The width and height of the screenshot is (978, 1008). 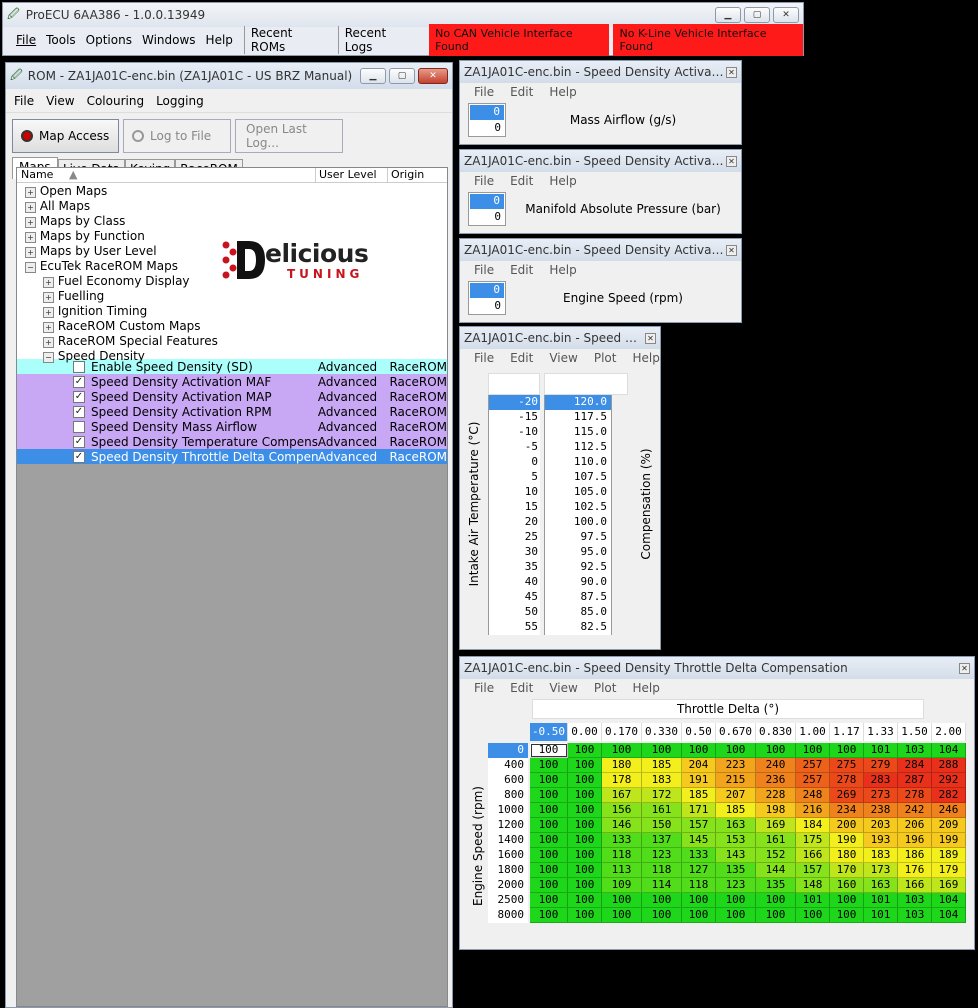 What do you see at coordinates (508, 795) in the screenshot?
I see `thr-row-axis-cell: 800` at bounding box center [508, 795].